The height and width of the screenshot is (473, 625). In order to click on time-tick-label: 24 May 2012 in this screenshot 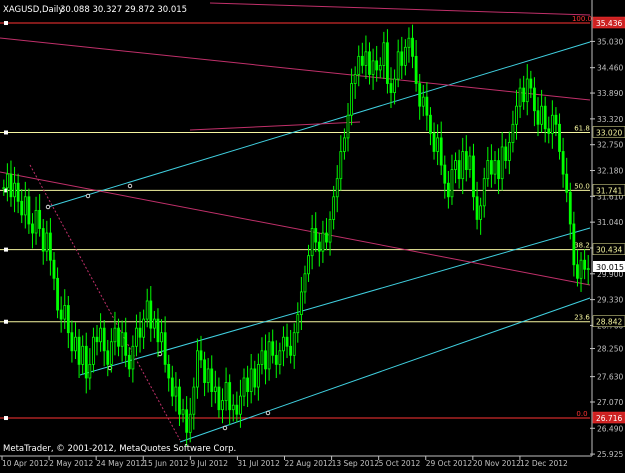, I will do `click(120, 463)`.